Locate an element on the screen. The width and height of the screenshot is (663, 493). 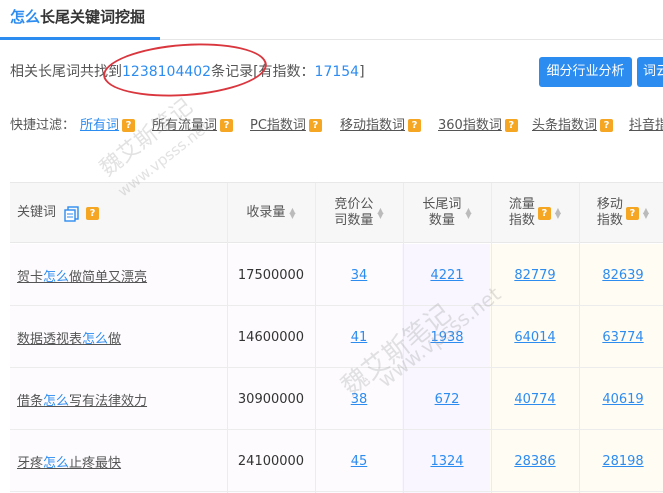
header-traffic-index-label: 流量 指数 is located at coordinates (521, 212).